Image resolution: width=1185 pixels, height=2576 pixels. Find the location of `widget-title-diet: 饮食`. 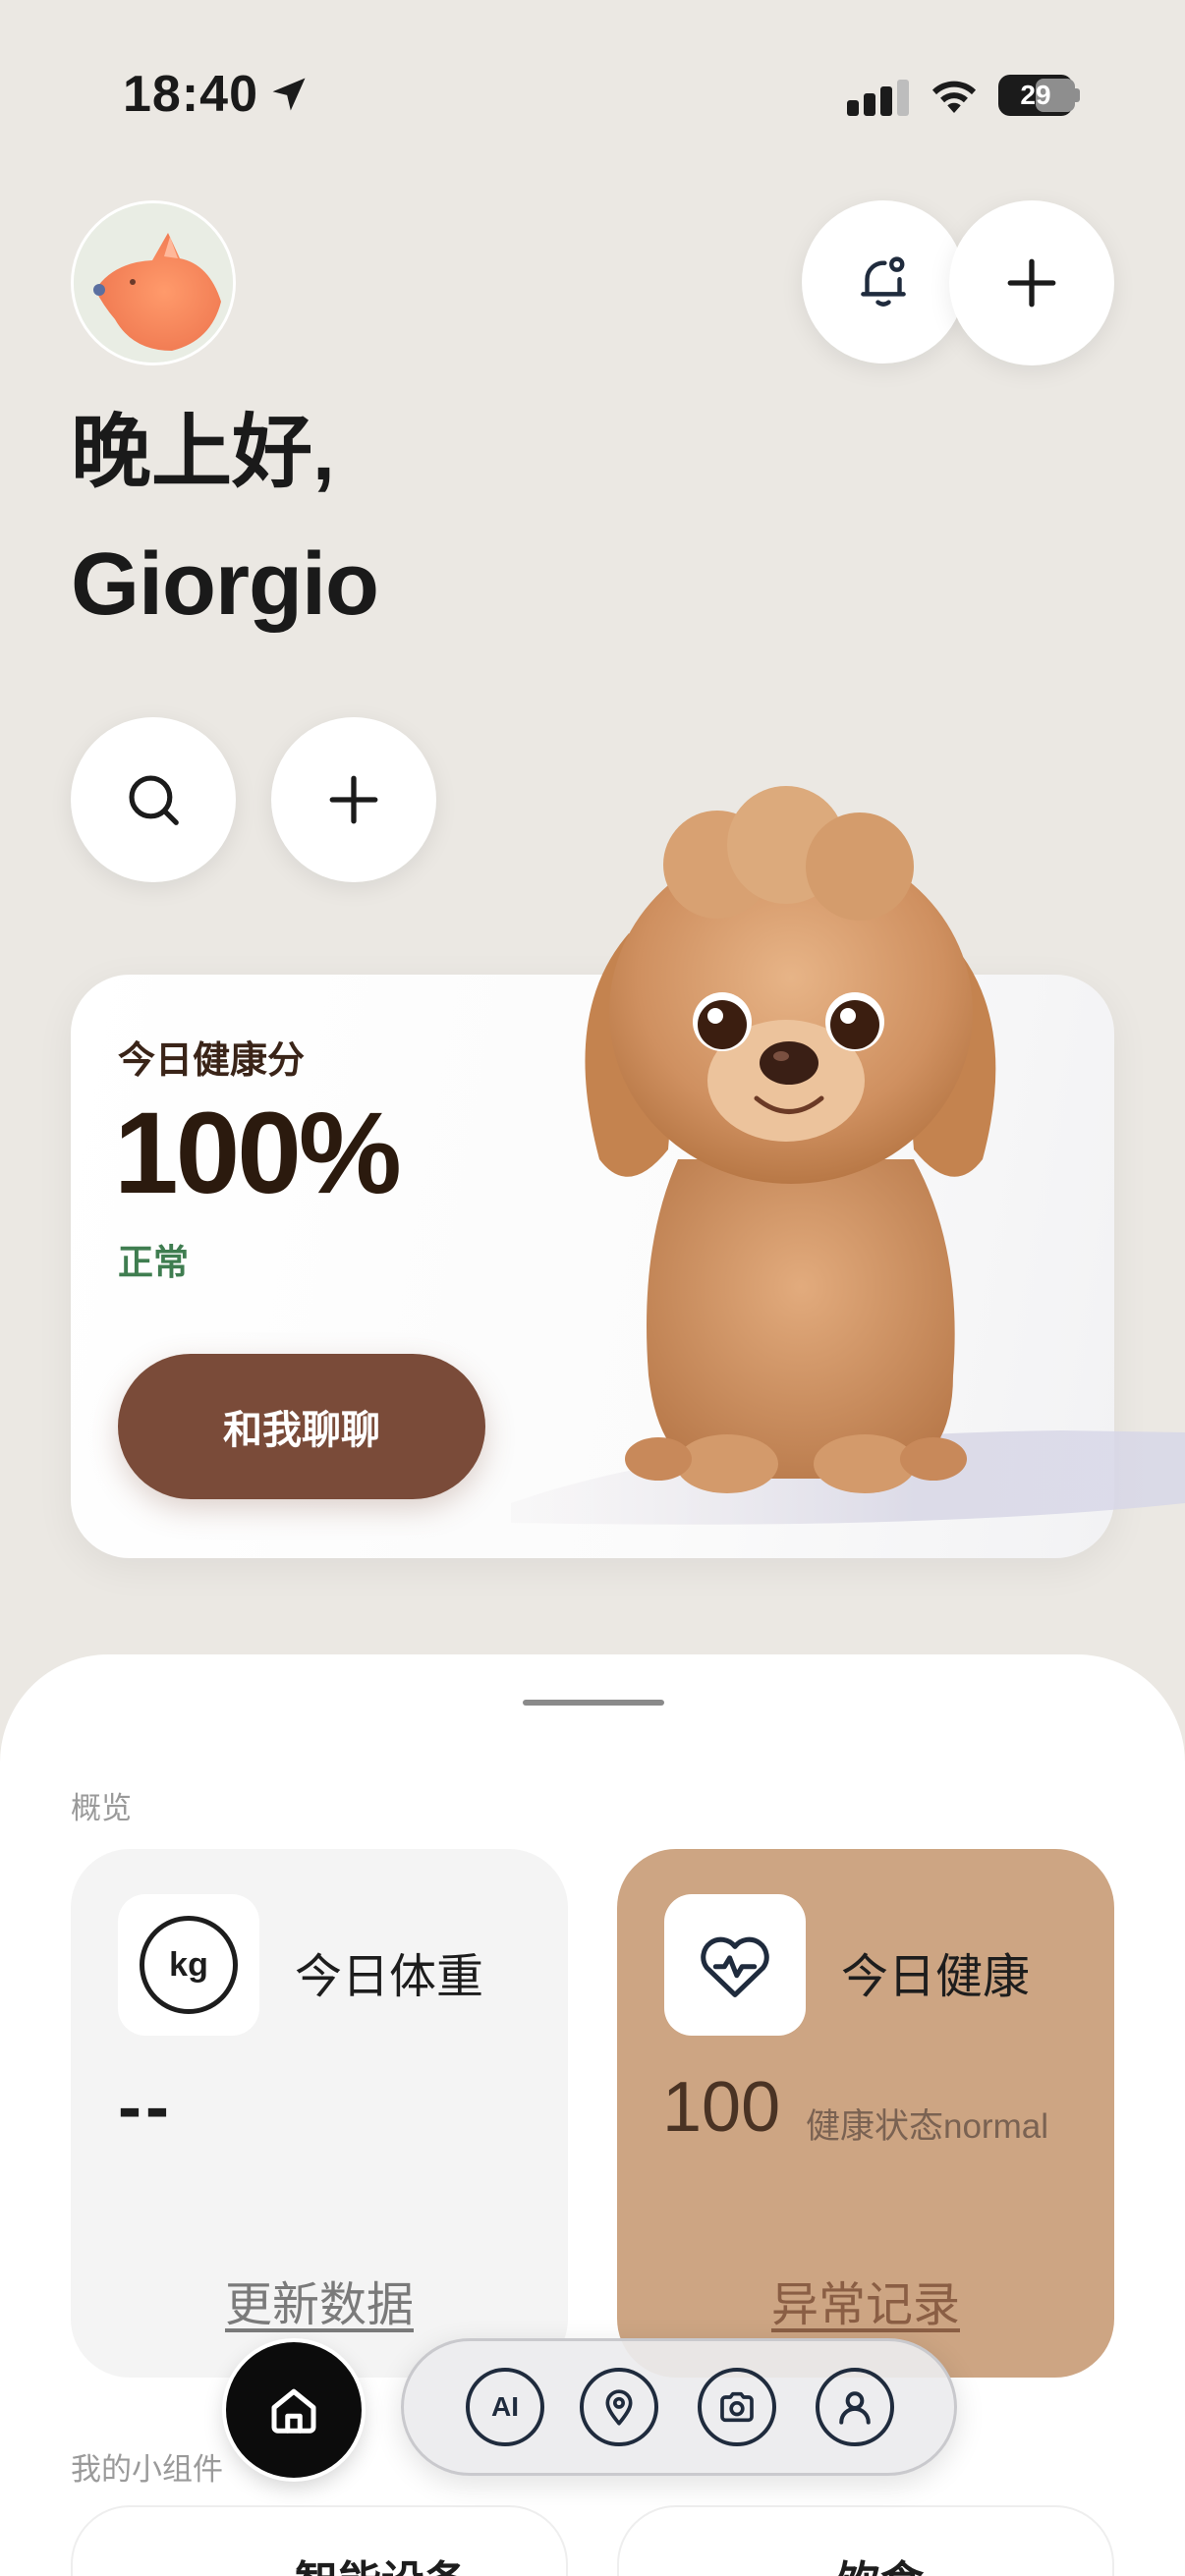

widget-title-diet: 饮食 is located at coordinates (881, 2561).